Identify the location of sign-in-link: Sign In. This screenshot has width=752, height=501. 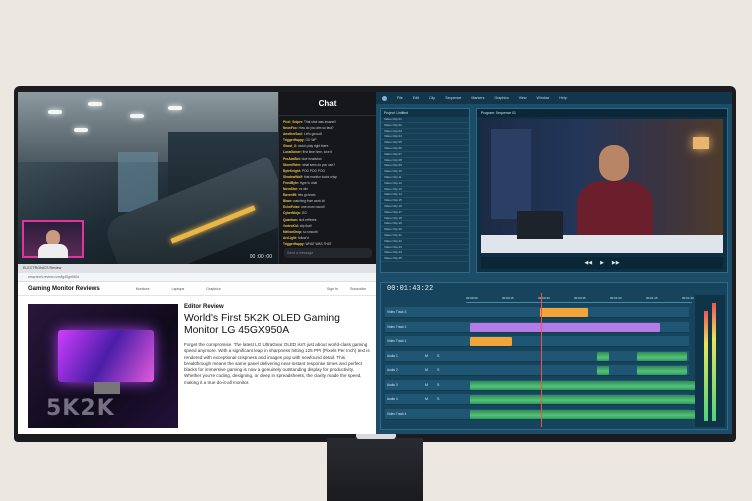
(332, 289).